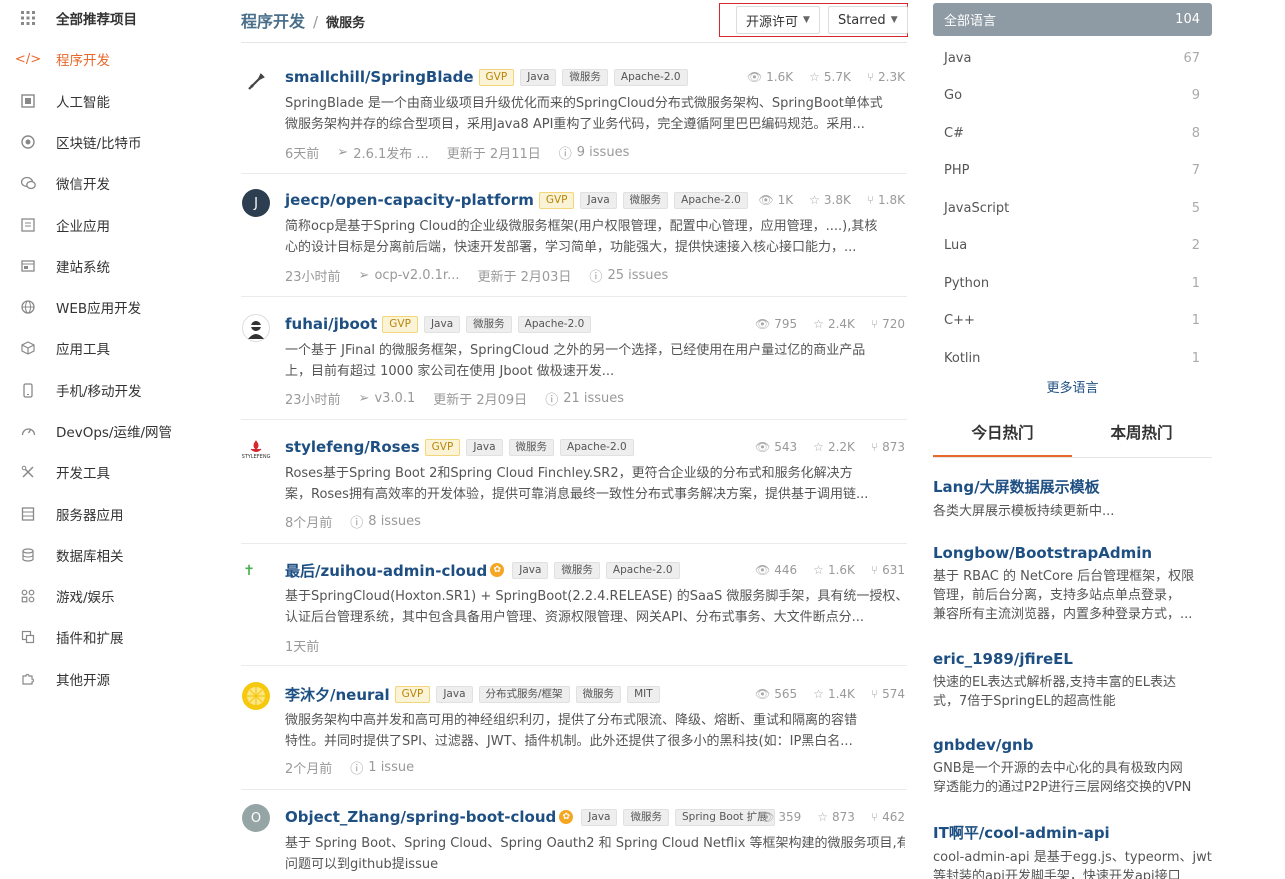 This screenshot has height=879, width=1285. I want to click on sort-dropdown: Starred ▼, so click(867, 20).